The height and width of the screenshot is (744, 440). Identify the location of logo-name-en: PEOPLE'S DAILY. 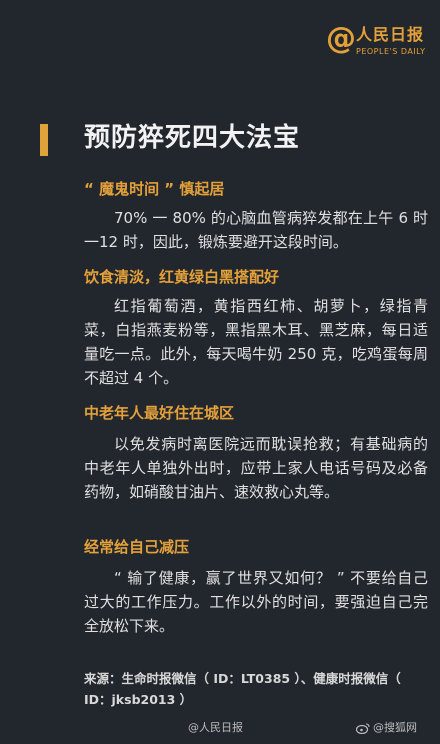
(391, 51).